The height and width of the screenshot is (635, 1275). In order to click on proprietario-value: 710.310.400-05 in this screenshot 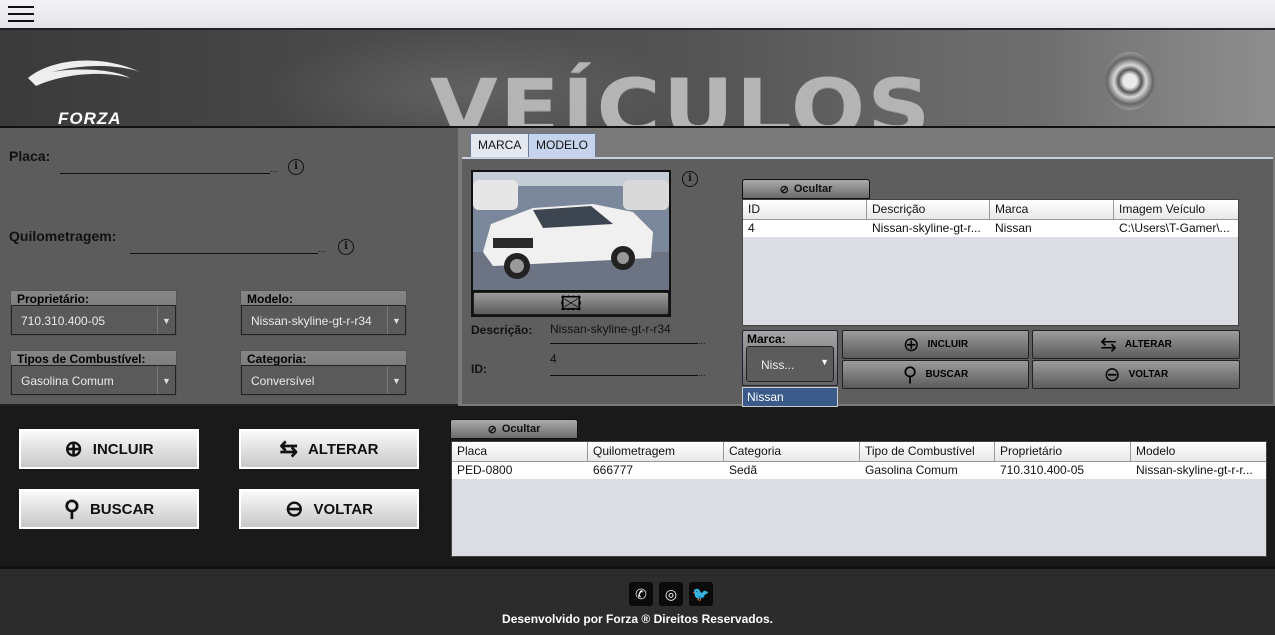, I will do `click(63, 321)`.